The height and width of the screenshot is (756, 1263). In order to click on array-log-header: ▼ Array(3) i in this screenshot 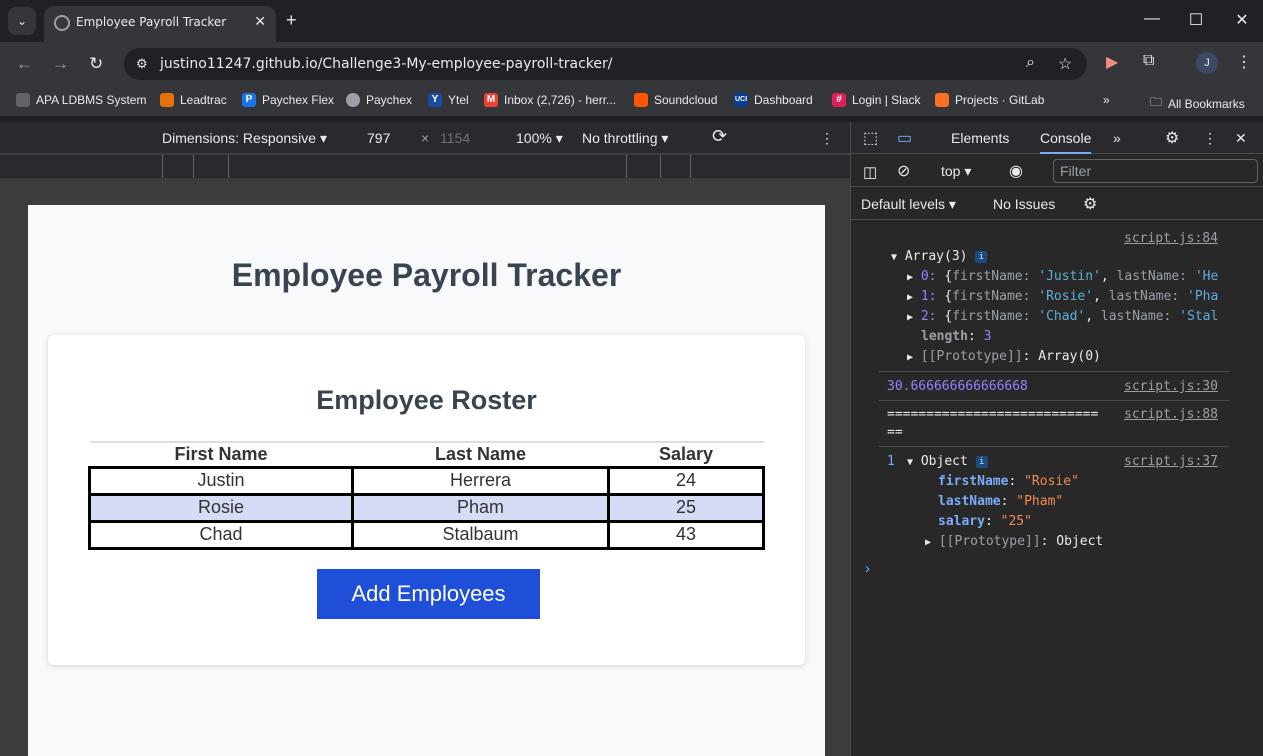, I will do `click(939, 256)`.